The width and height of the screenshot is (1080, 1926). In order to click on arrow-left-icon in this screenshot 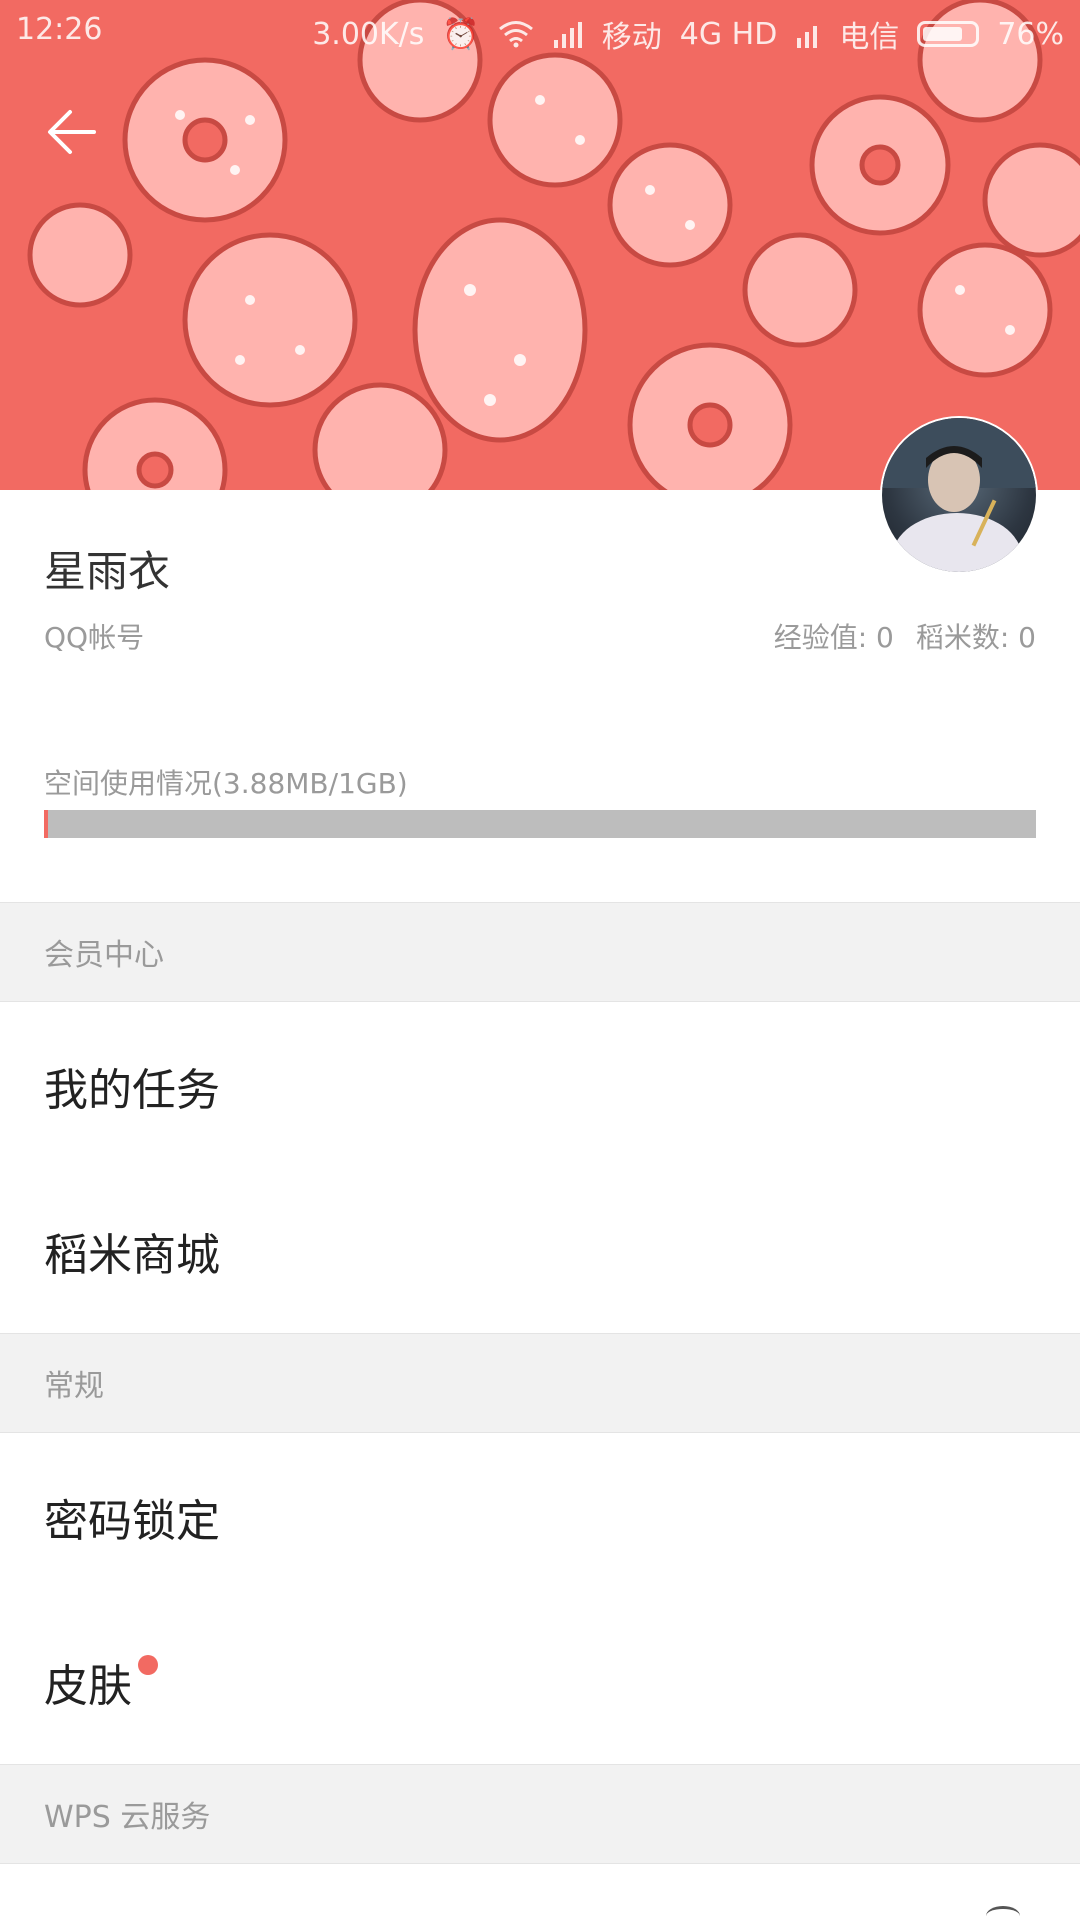, I will do `click(72, 132)`.